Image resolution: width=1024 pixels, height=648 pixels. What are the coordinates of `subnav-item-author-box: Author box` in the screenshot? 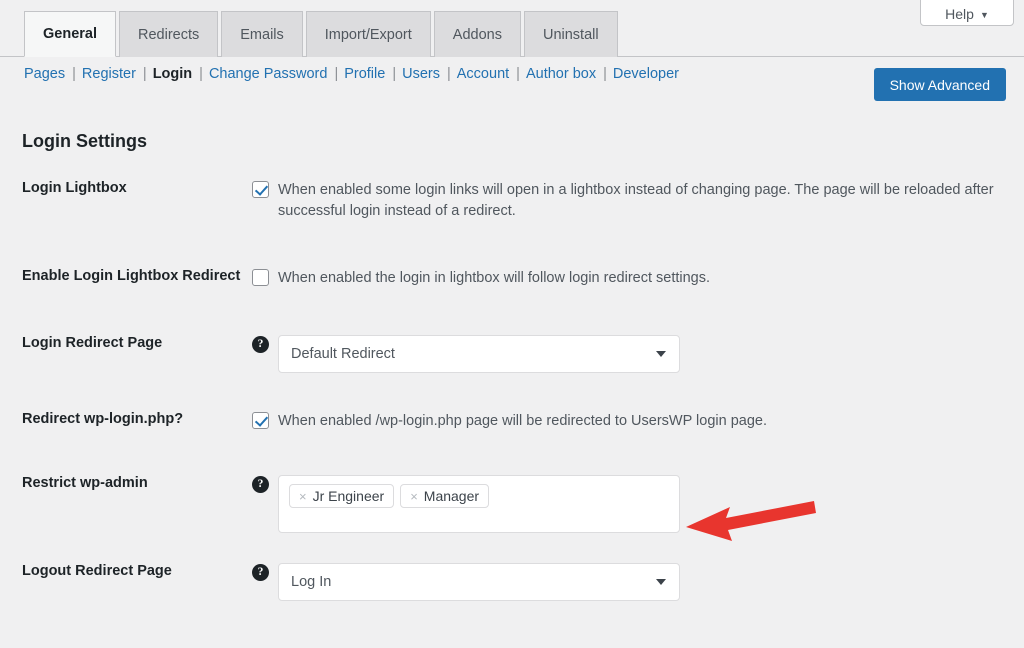 It's located at (561, 74).